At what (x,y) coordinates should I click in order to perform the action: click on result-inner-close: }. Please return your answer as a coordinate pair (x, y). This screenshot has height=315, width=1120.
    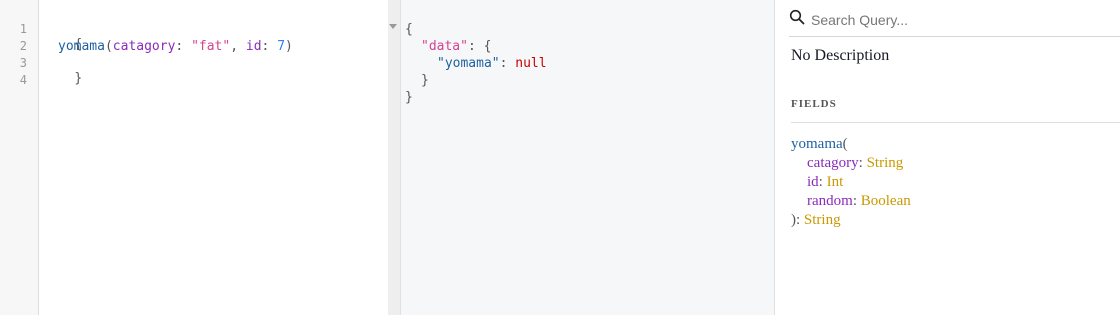
    Looking at the image, I should click on (425, 80).